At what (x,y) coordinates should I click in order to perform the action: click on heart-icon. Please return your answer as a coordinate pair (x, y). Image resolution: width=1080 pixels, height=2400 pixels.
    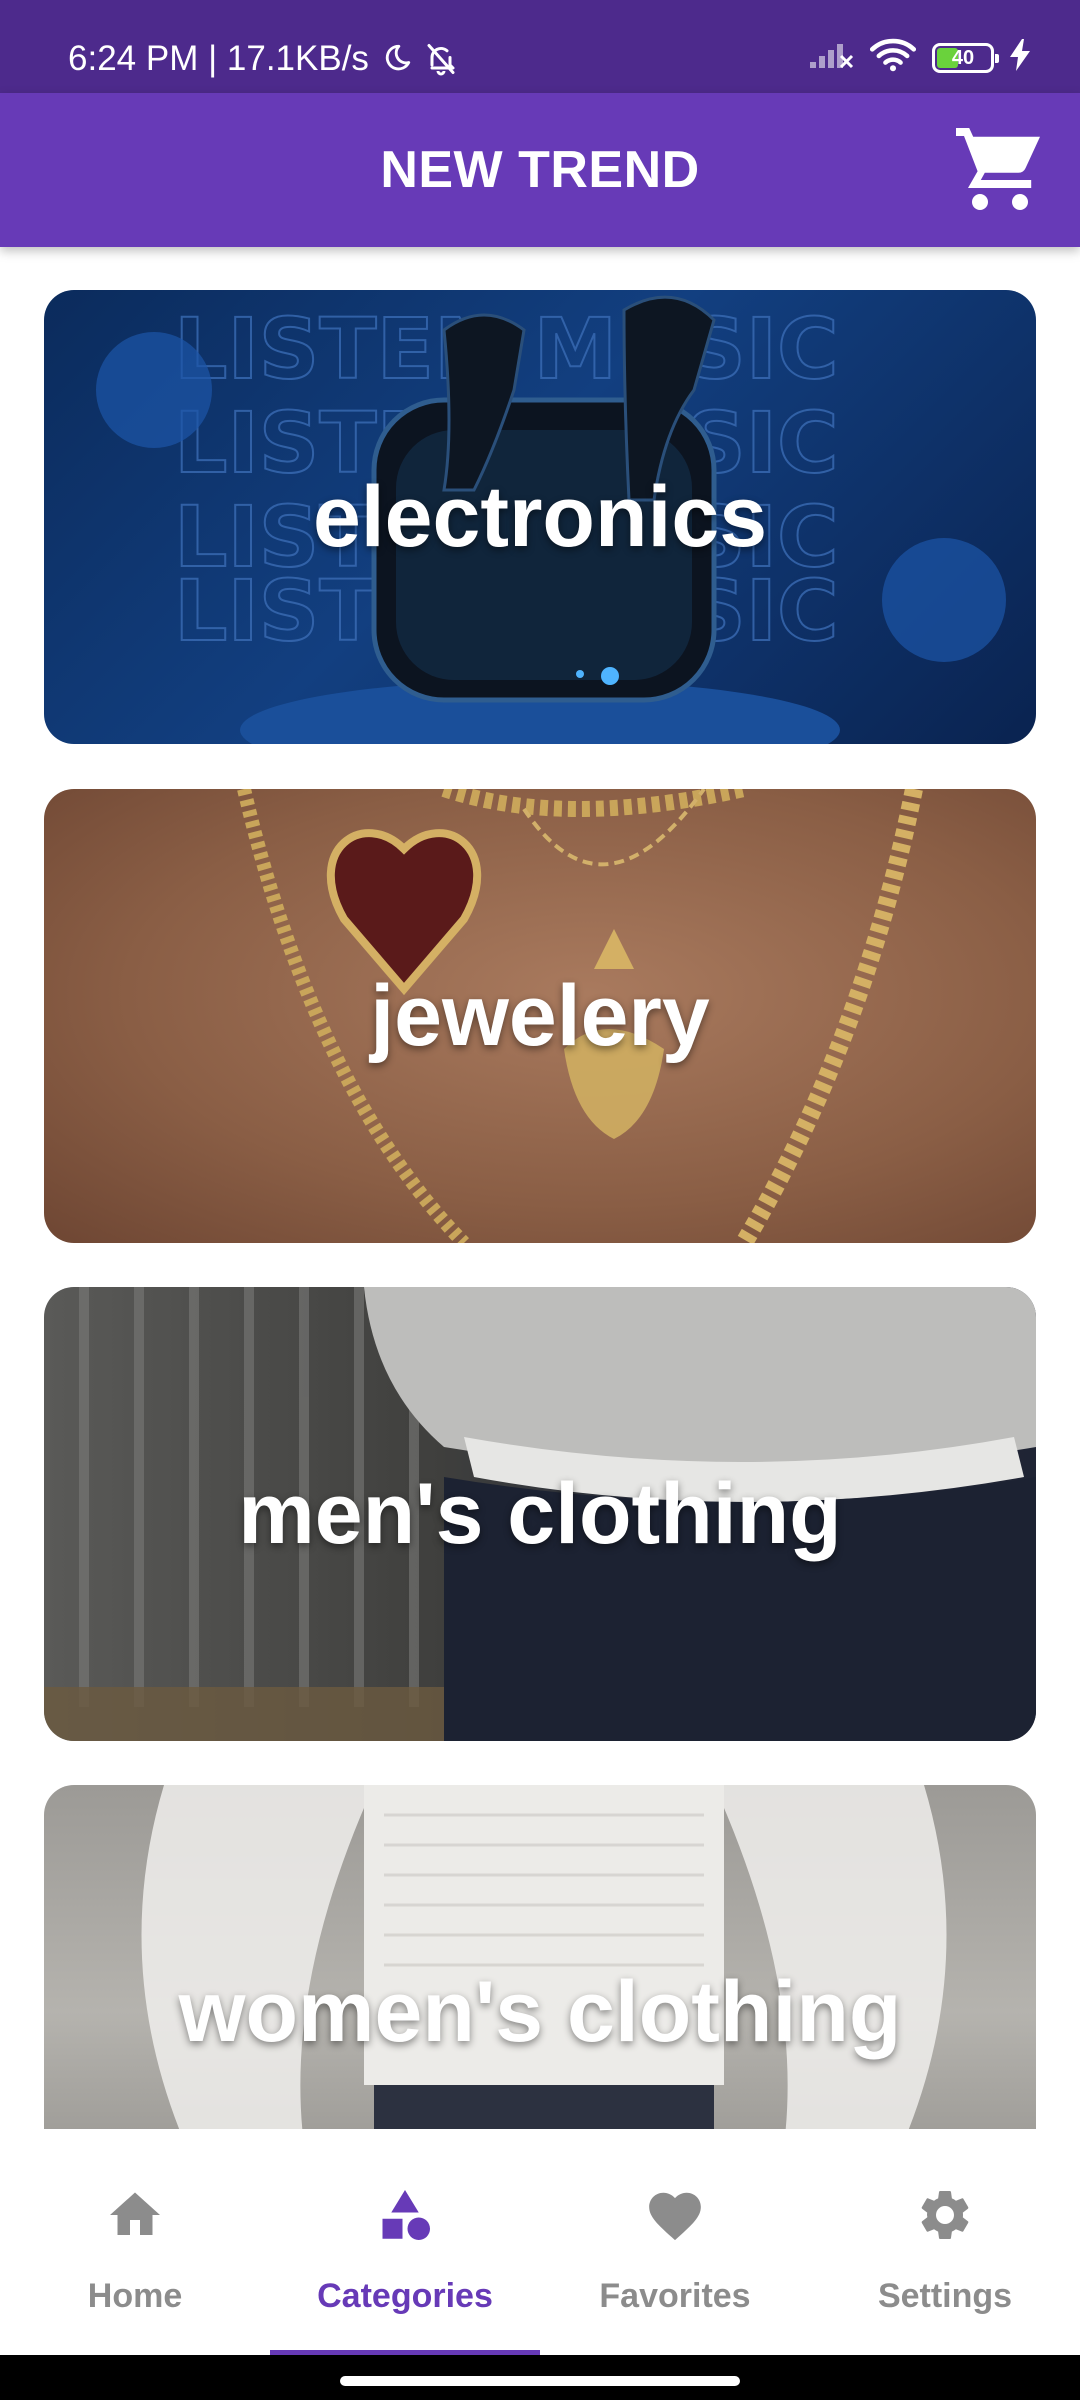
    Looking at the image, I should click on (675, 2216).